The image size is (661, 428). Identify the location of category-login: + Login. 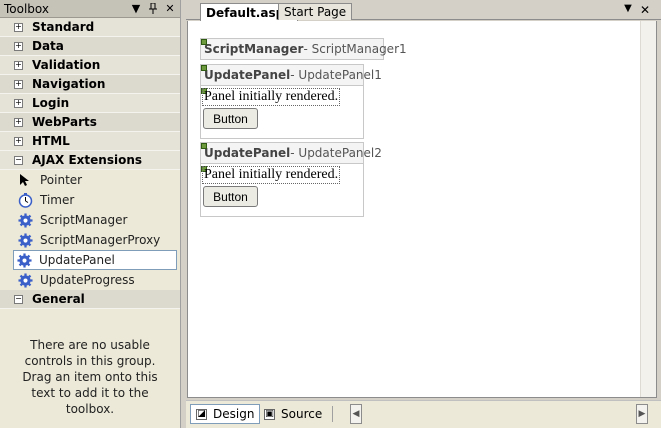
(90, 103).